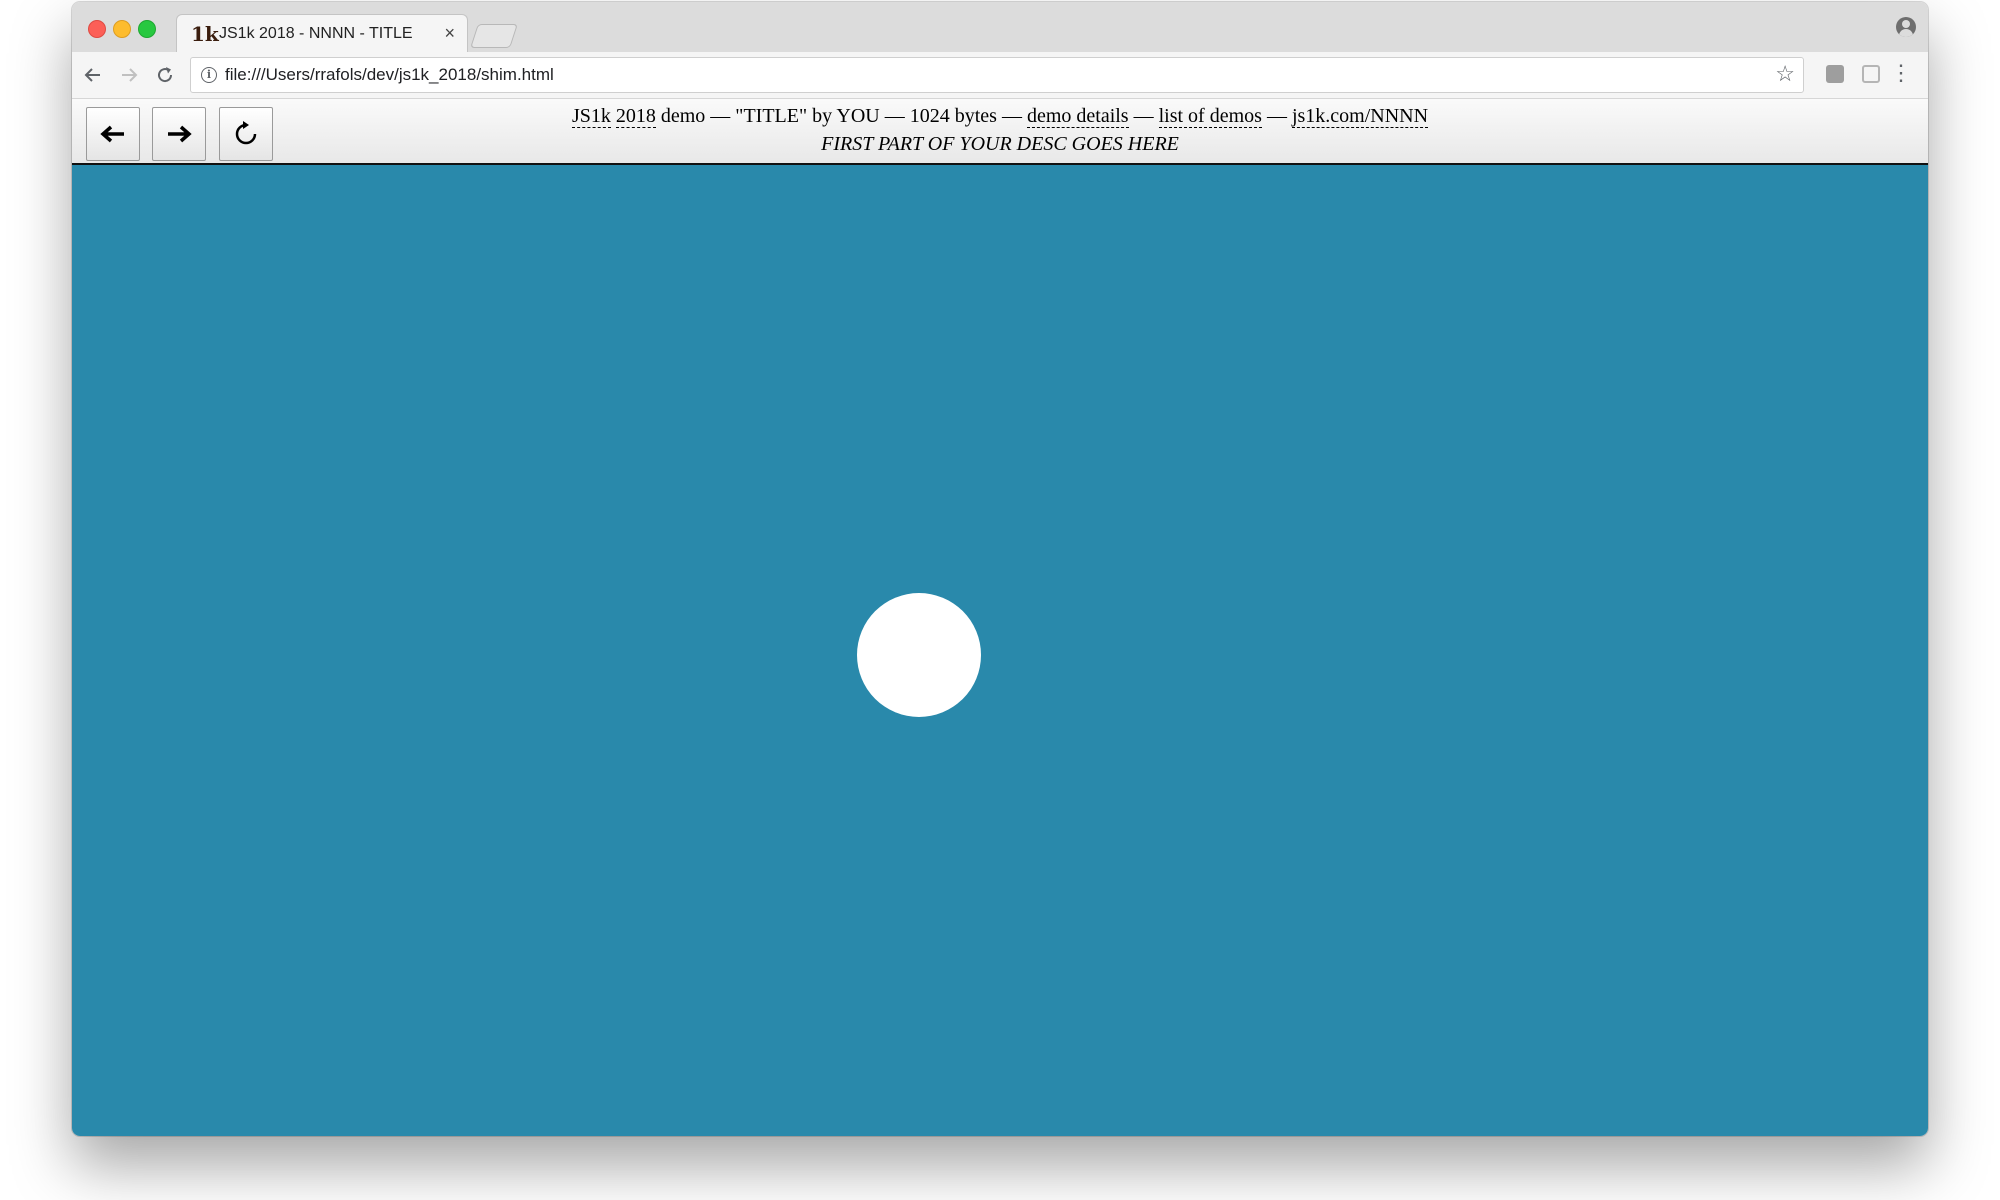  Describe the element at coordinates (209, 75) in the screenshot. I see `info-icon: i` at that location.